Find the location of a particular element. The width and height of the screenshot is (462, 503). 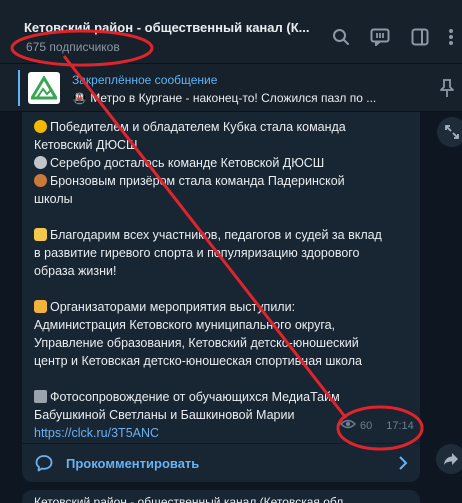

comment-bubble-icon is located at coordinates (44, 465).